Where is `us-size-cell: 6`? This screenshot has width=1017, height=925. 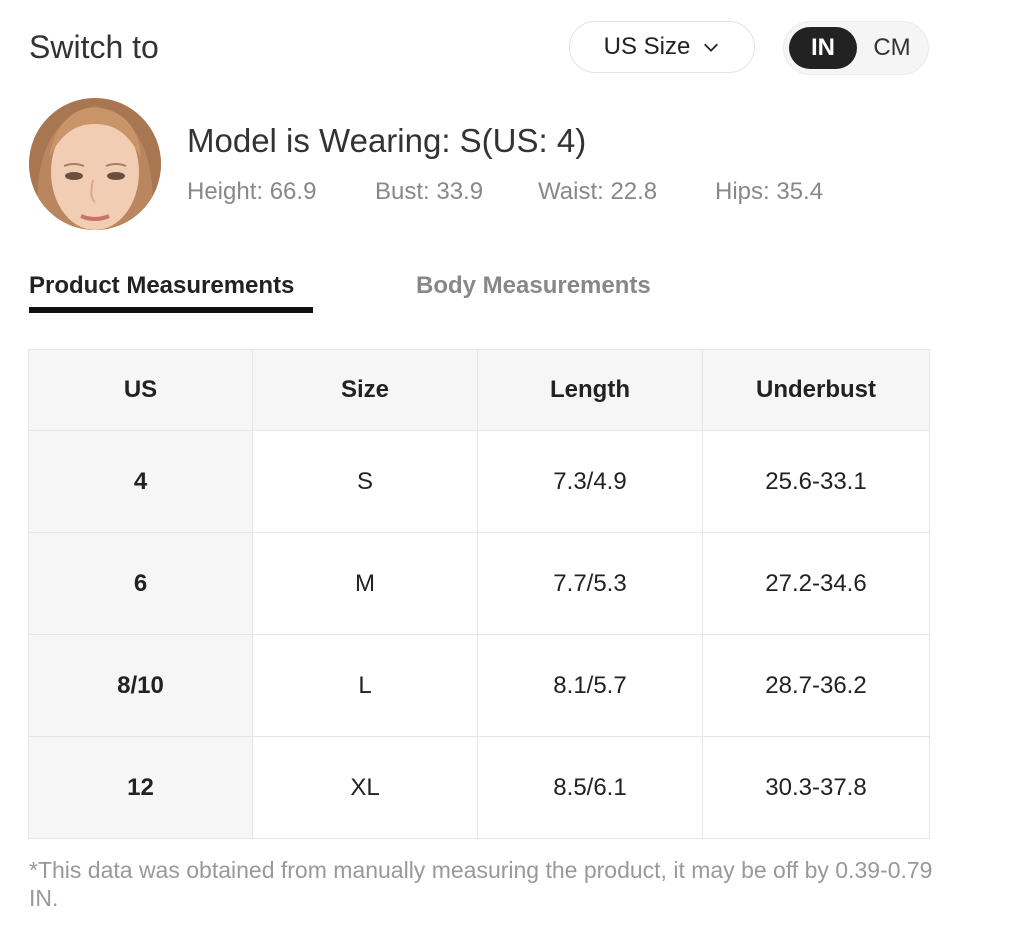
us-size-cell: 6 is located at coordinates (140, 583).